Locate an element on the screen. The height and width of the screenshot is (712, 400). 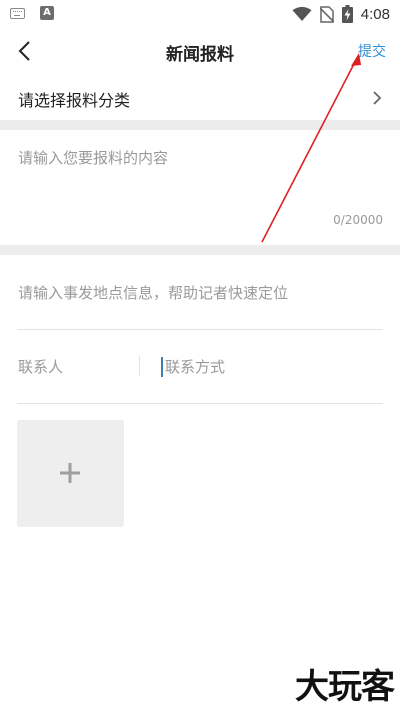
plus-icon is located at coordinates (70, 473).